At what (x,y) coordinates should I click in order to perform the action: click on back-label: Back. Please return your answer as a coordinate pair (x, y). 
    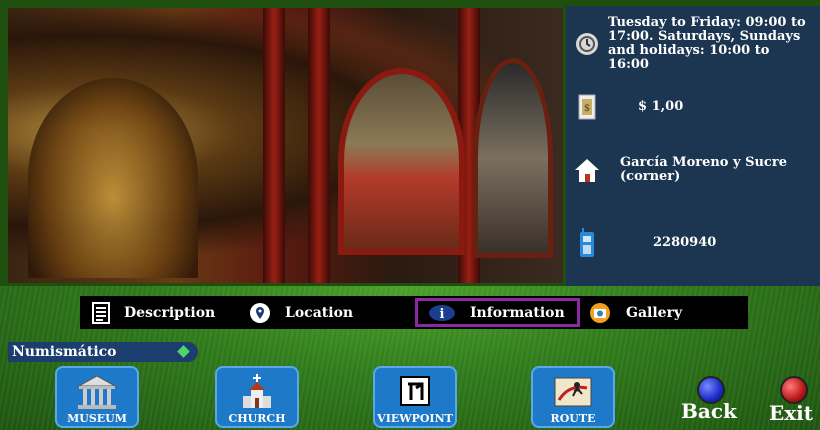
    Looking at the image, I should click on (709, 411).